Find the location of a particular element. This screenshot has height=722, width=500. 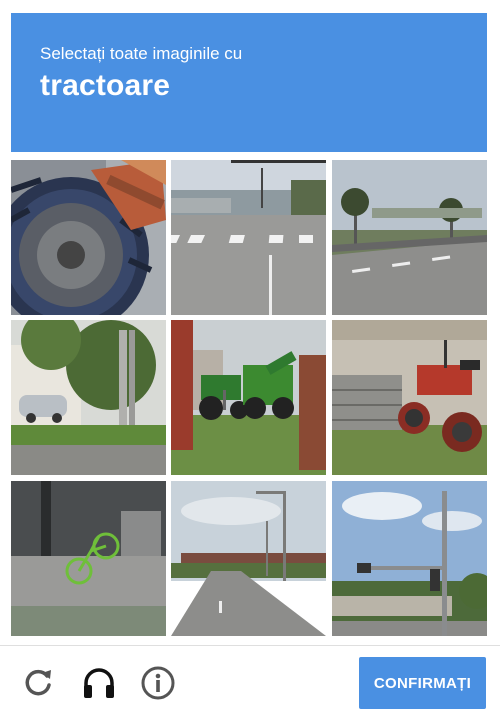

info-icon is located at coordinates (158, 683).